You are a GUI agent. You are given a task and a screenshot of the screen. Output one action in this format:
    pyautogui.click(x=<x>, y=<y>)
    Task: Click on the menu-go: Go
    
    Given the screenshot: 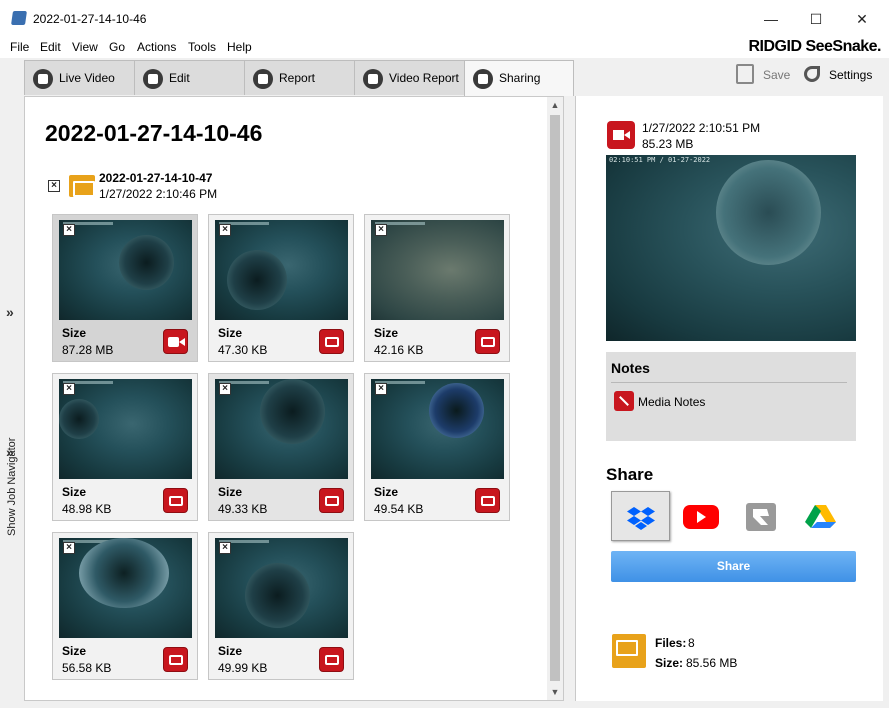 What is the action you would take?
    pyautogui.click(x=117, y=47)
    